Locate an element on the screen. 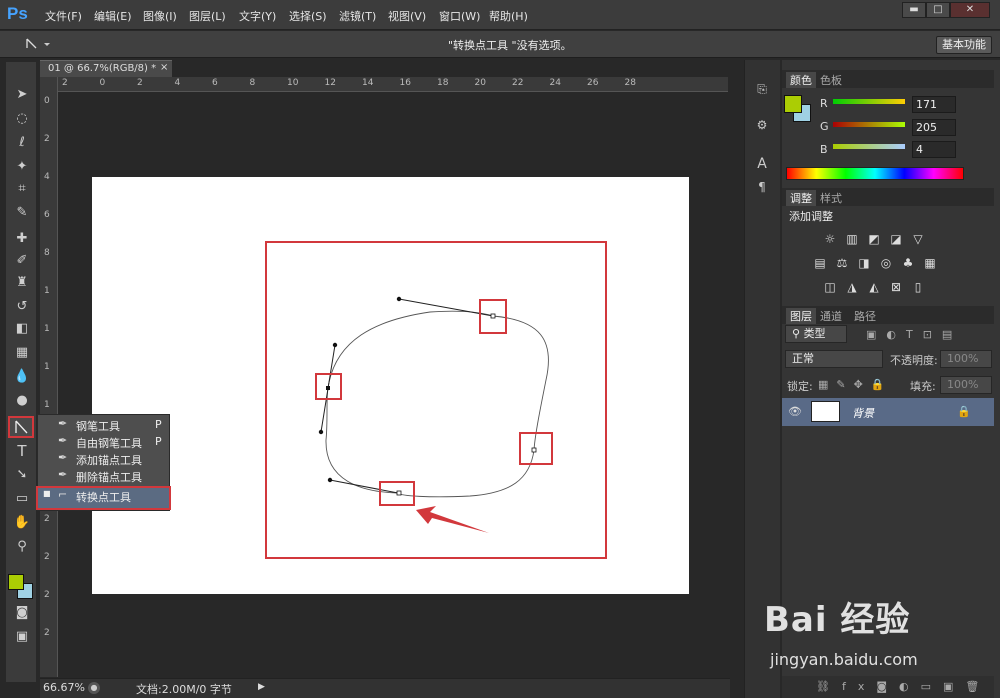 This screenshot has width=1000, height=698. channel-g-input: 205 is located at coordinates (934, 127).